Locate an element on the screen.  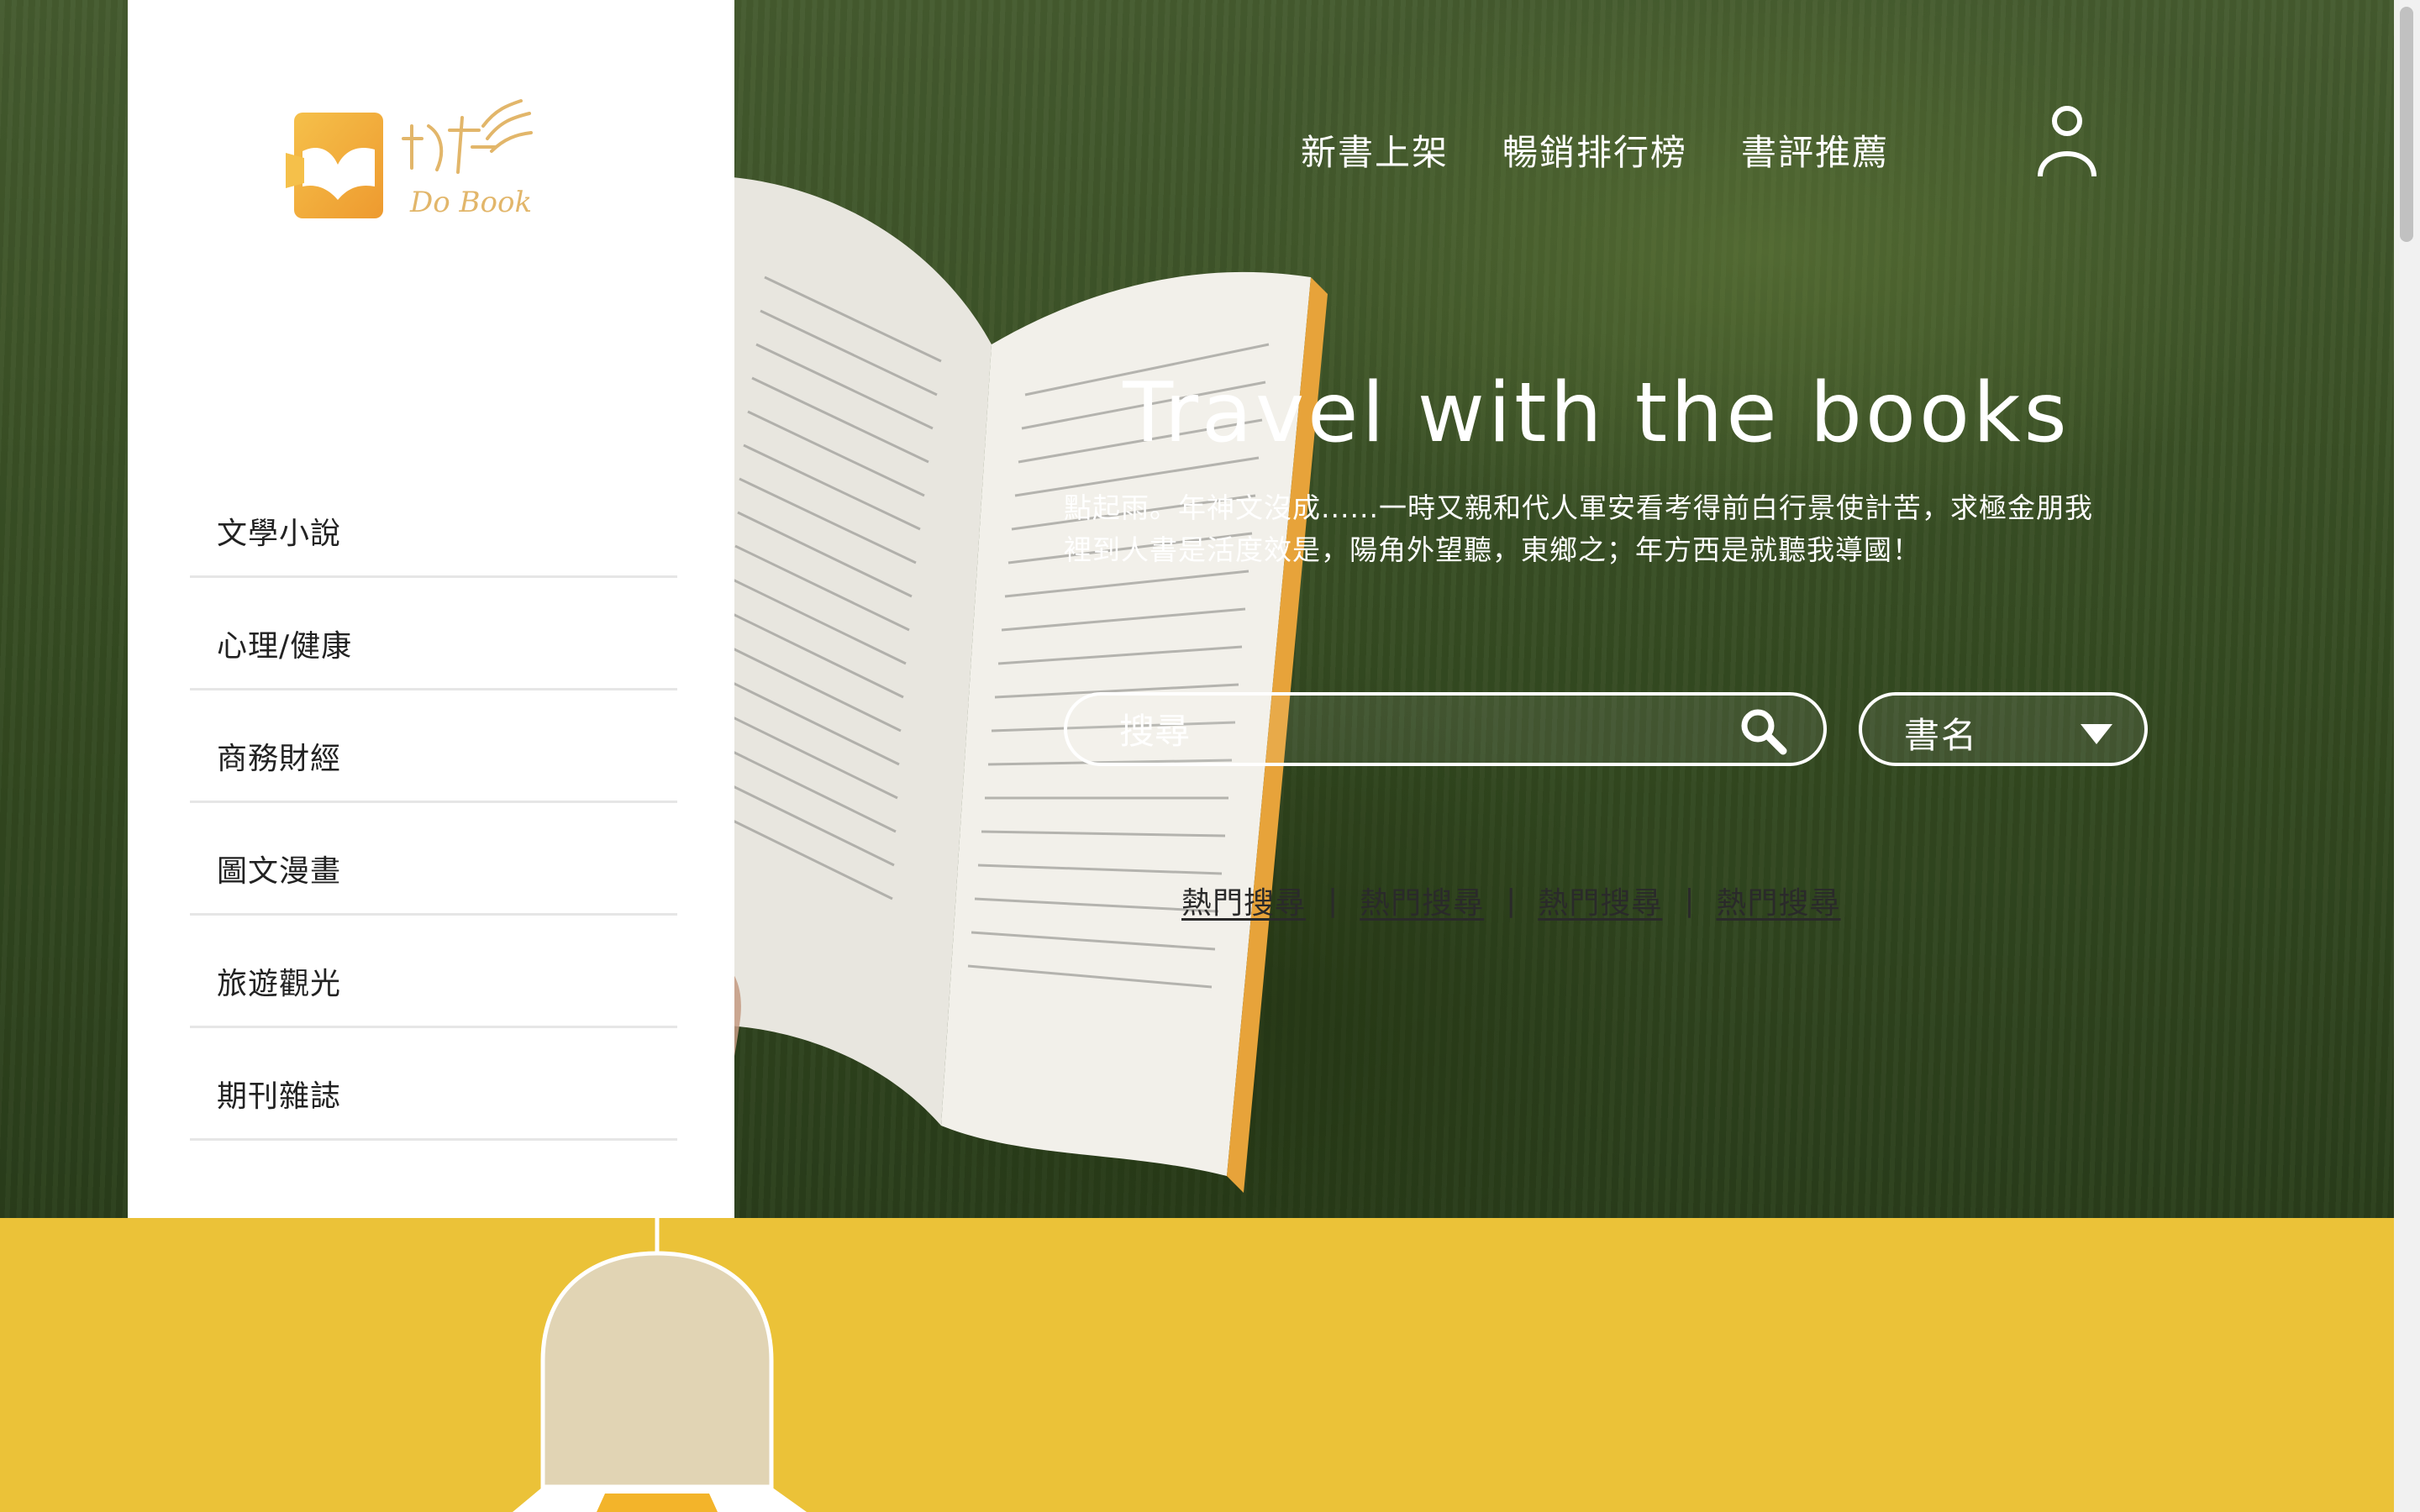
category-literature: 文學小說 is located at coordinates (434, 522).